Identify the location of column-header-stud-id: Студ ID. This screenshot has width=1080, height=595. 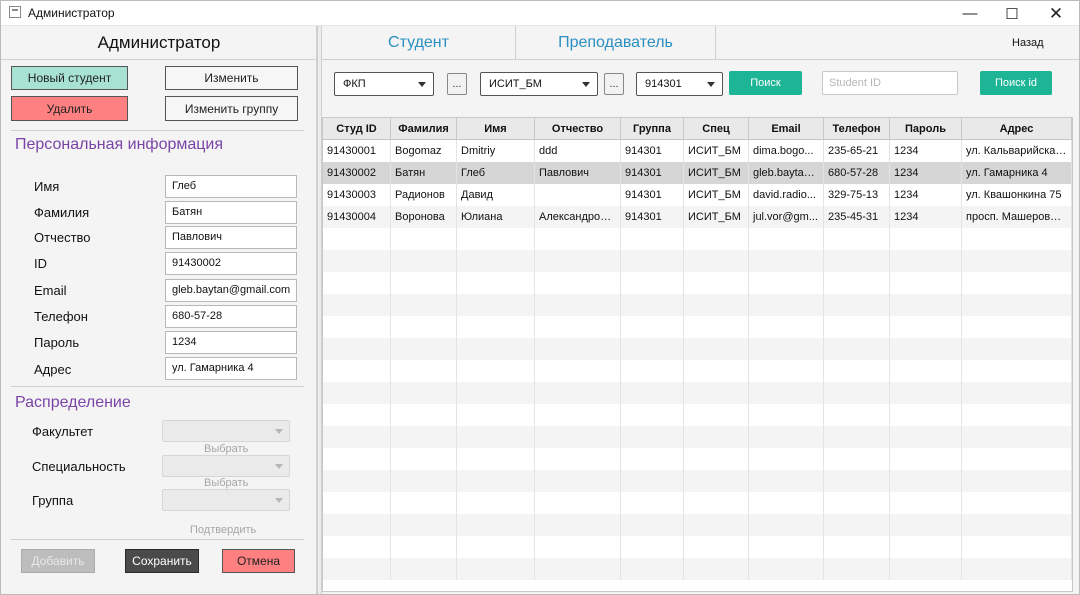
(357, 128).